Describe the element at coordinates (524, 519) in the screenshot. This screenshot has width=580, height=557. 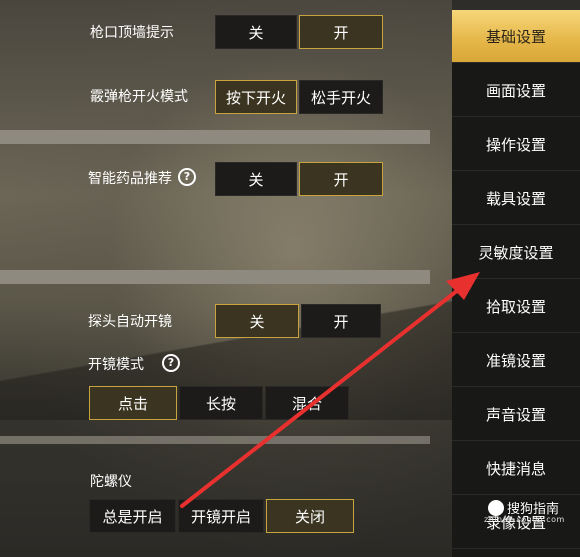
I see `watermark-url: zhinan.sogou.com` at that location.